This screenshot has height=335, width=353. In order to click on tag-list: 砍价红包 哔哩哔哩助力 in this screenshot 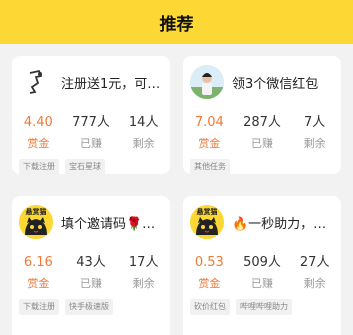, I will do `click(241, 307)`.